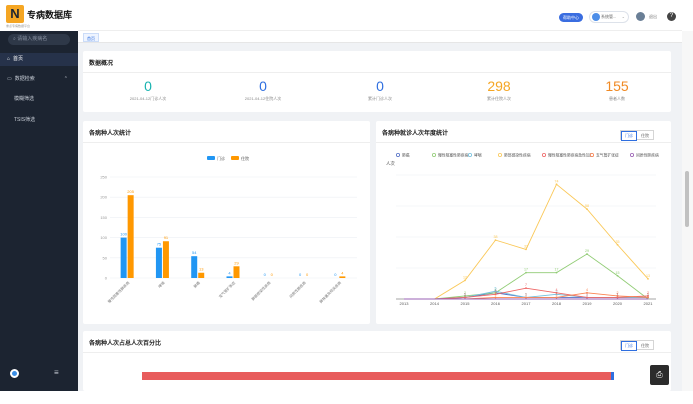 This screenshot has width=693, height=404. Describe the element at coordinates (526, 241) in the screenshot. I see `series-line` at that location.